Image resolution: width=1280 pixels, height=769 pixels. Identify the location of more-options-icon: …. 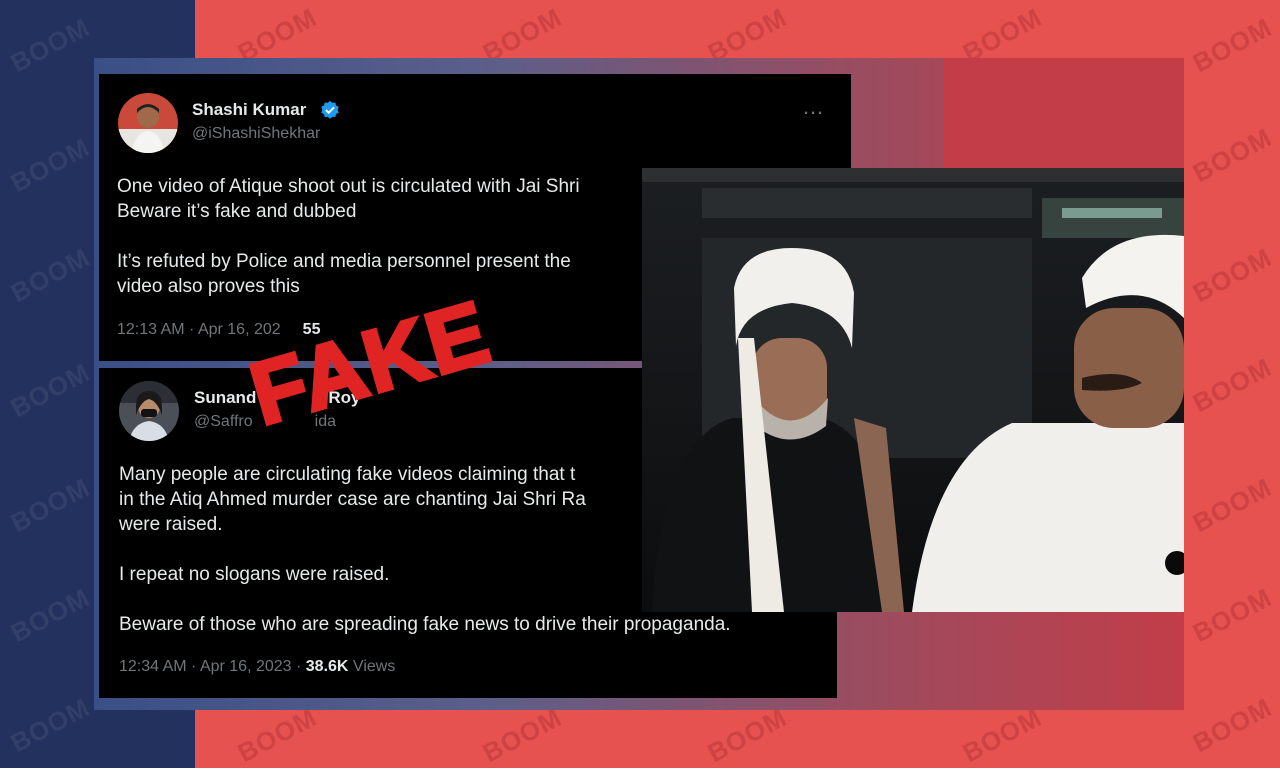
(813, 107).